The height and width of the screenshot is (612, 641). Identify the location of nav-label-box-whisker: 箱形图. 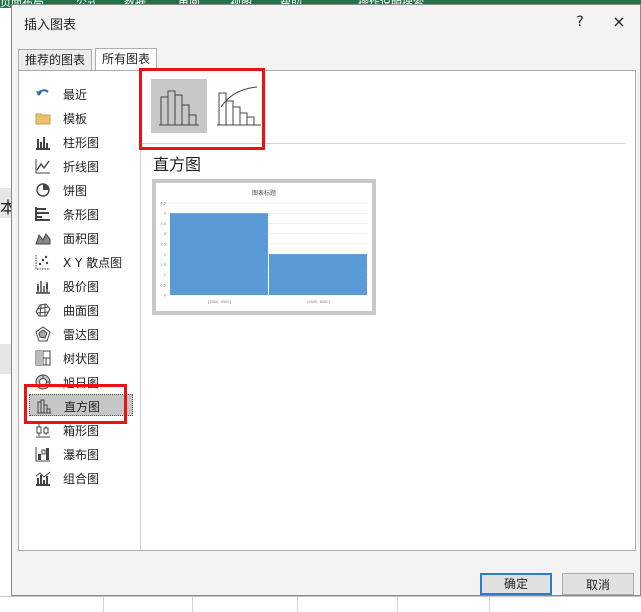
(81, 431).